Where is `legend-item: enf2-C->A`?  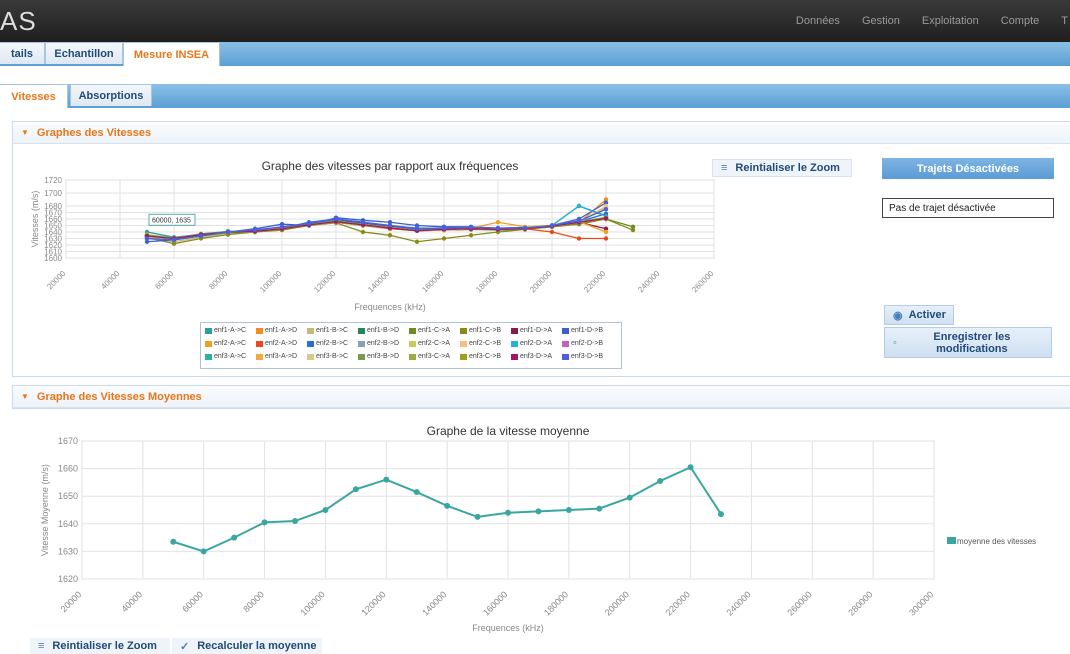 legend-item: enf2-C->A is located at coordinates (429, 343).